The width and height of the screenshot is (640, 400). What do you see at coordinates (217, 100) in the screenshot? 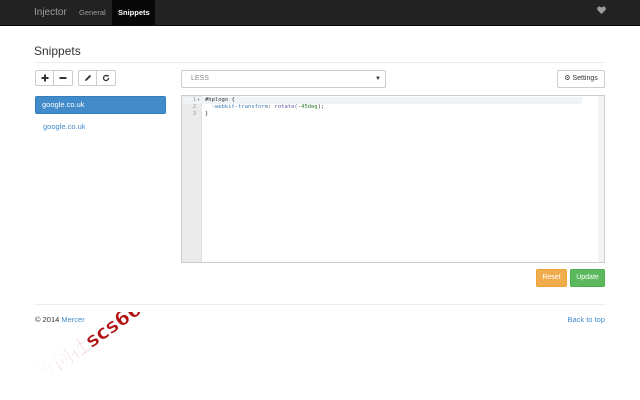
I see `code-selector: #hplogo` at bounding box center [217, 100].